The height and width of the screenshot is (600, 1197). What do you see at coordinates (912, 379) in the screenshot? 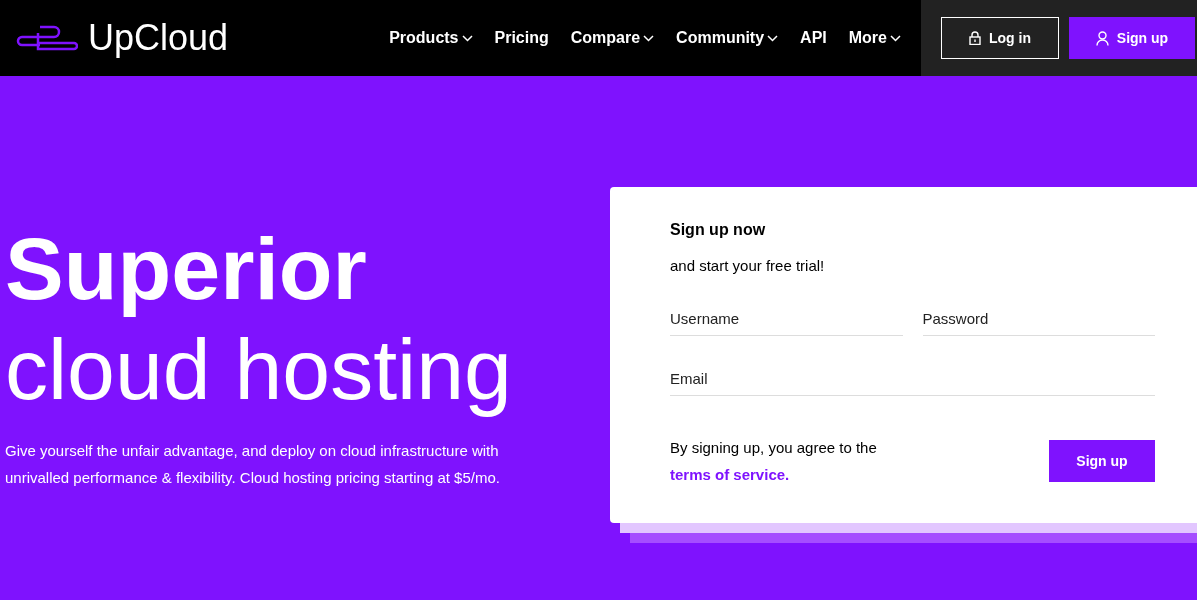
I see `text-field: Email` at bounding box center [912, 379].